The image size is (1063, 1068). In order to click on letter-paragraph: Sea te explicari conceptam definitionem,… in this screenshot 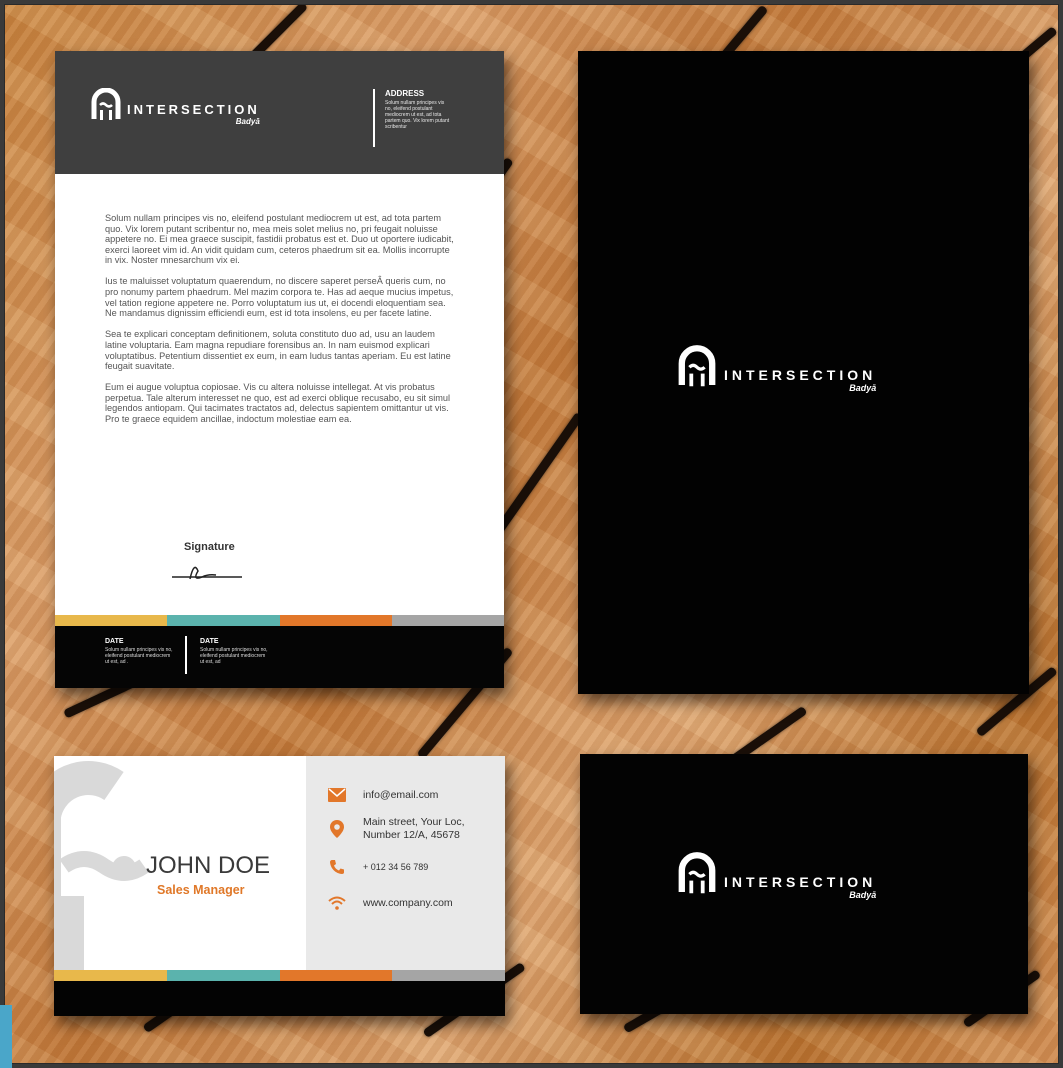, I will do `click(278, 350)`.